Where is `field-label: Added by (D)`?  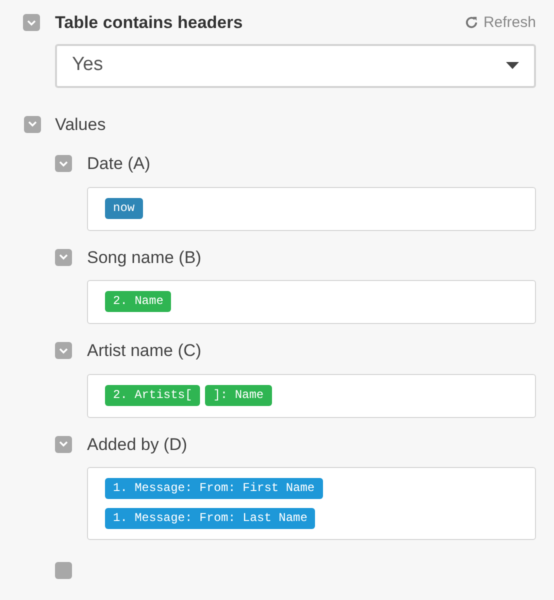 field-label: Added by (D) is located at coordinates (137, 445).